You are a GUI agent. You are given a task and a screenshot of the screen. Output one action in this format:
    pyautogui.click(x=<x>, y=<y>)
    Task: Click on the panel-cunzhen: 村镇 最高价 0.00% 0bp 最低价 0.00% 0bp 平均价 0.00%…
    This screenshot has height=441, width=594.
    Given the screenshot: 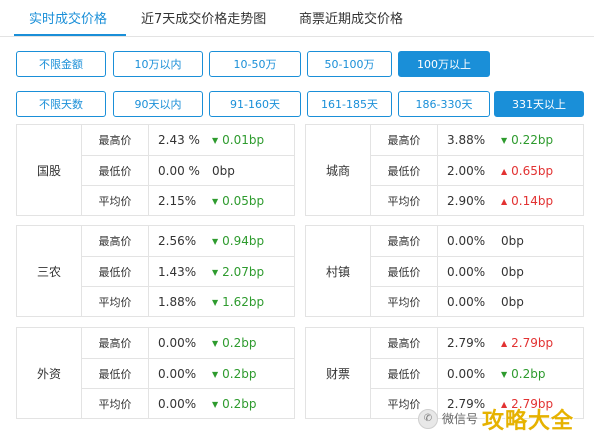 What is the action you would take?
    pyautogui.click(x=444, y=271)
    